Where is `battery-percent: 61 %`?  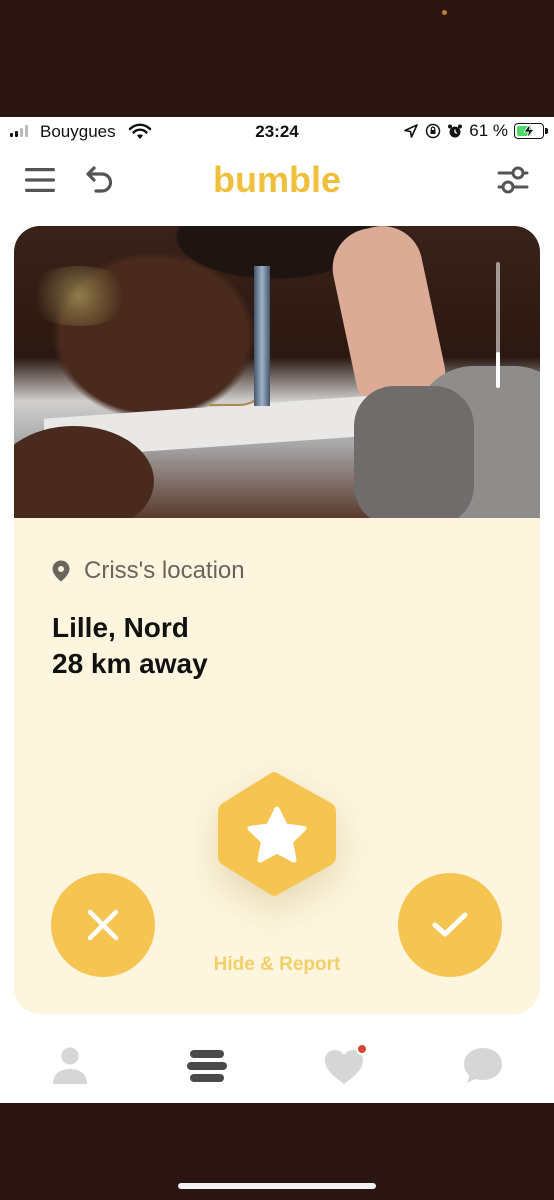
battery-percent: 61 % is located at coordinates (488, 130).